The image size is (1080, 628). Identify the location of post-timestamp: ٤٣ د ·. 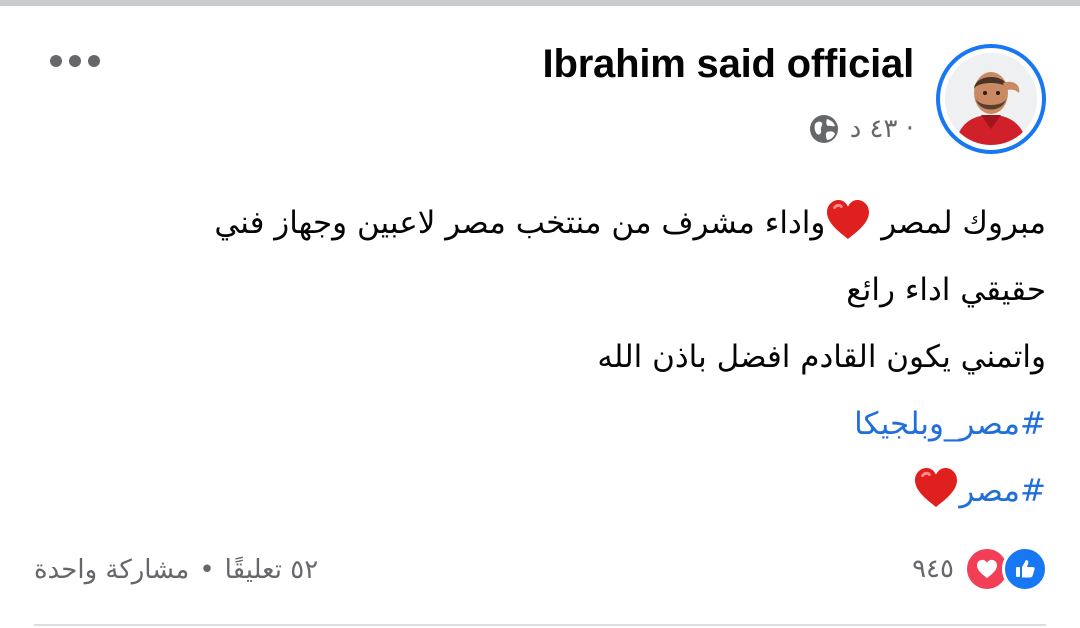
(882, 129).